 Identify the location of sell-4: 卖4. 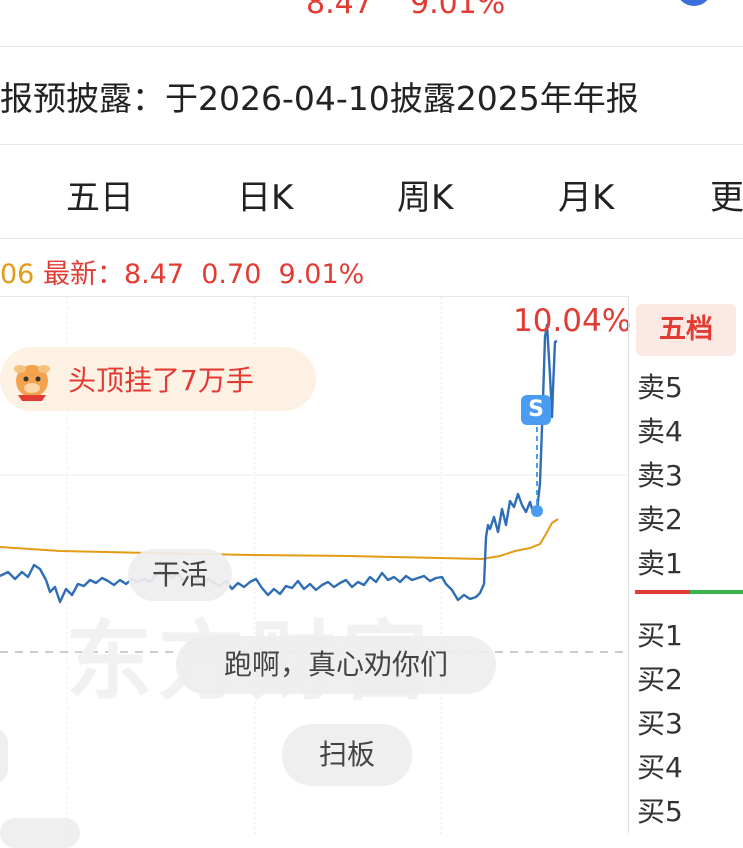
(660, 431).